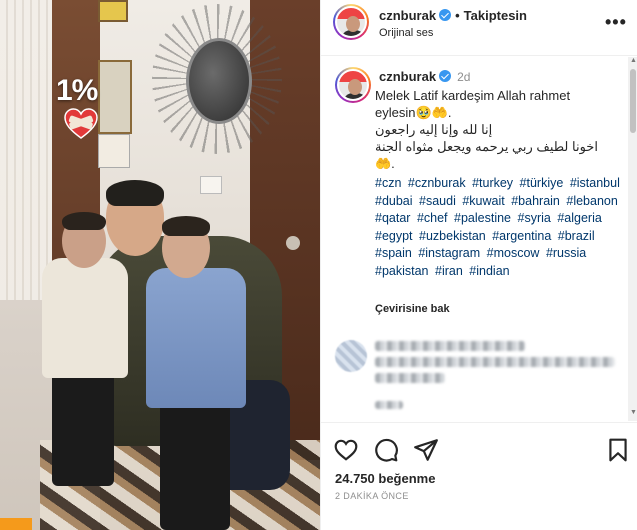 This screenshot has height=530, width=637. I want to click on comment-bubble-icon, so click(386, 450).